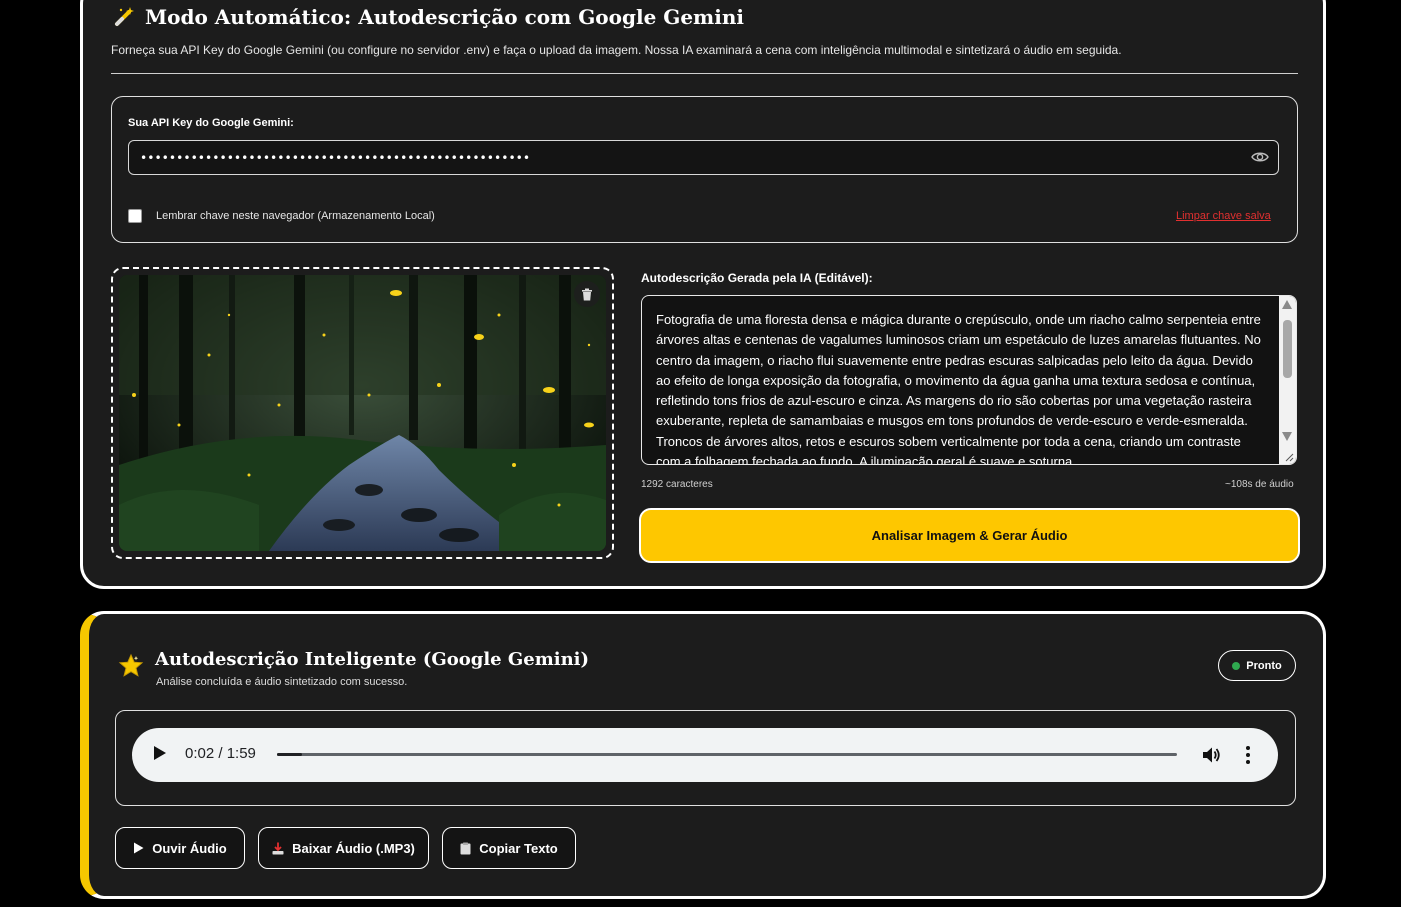 The height and width of the screenshot is (907, 1401). Describe the element at coordinates (353, 848) in the screenshot. I see `download-audio-label: Baixar Áudio (.MP3)` at that location.